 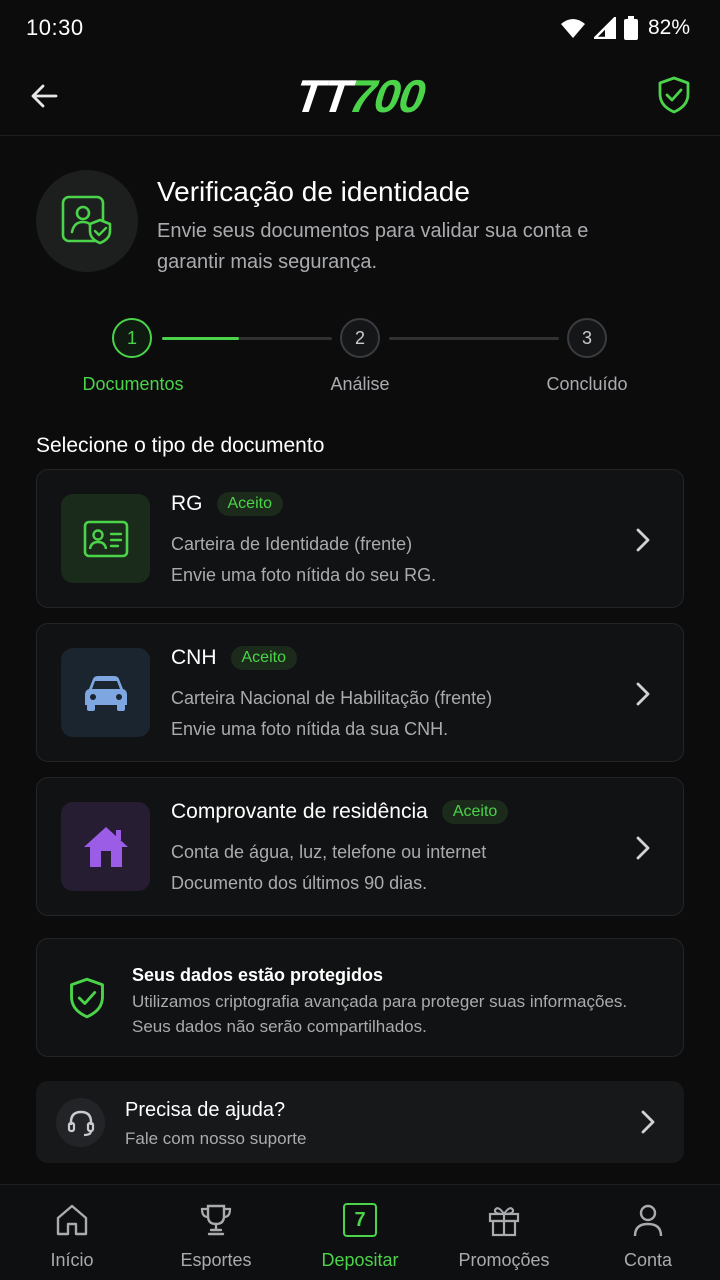 I want to click on back-button, so click(x=44, y=96).